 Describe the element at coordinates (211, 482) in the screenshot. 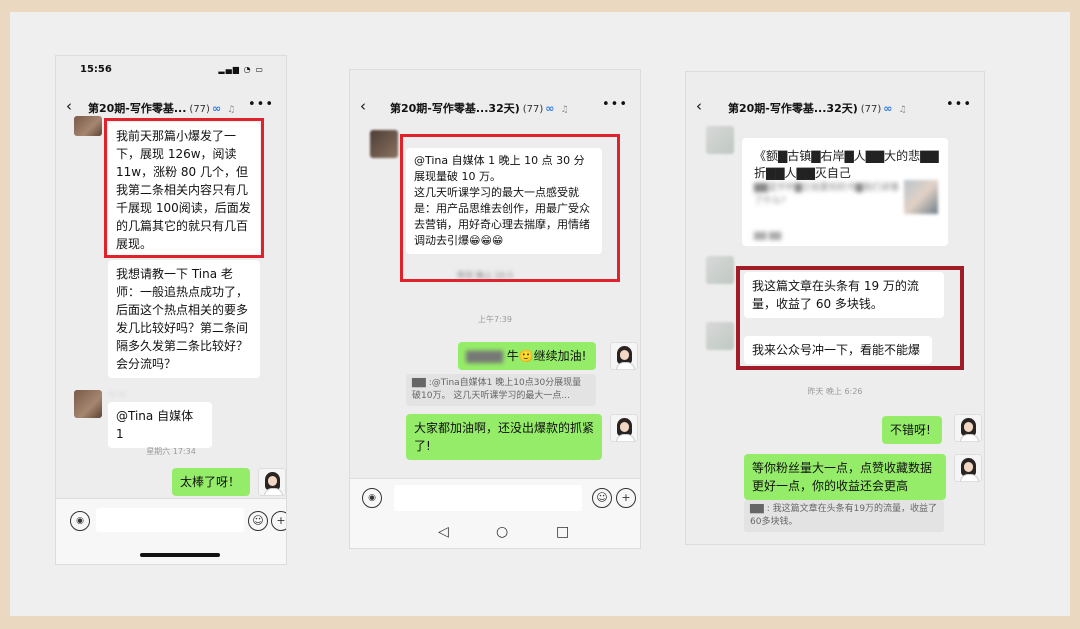

I see `sent-message-bubble: 太棒了呀！` at that location.